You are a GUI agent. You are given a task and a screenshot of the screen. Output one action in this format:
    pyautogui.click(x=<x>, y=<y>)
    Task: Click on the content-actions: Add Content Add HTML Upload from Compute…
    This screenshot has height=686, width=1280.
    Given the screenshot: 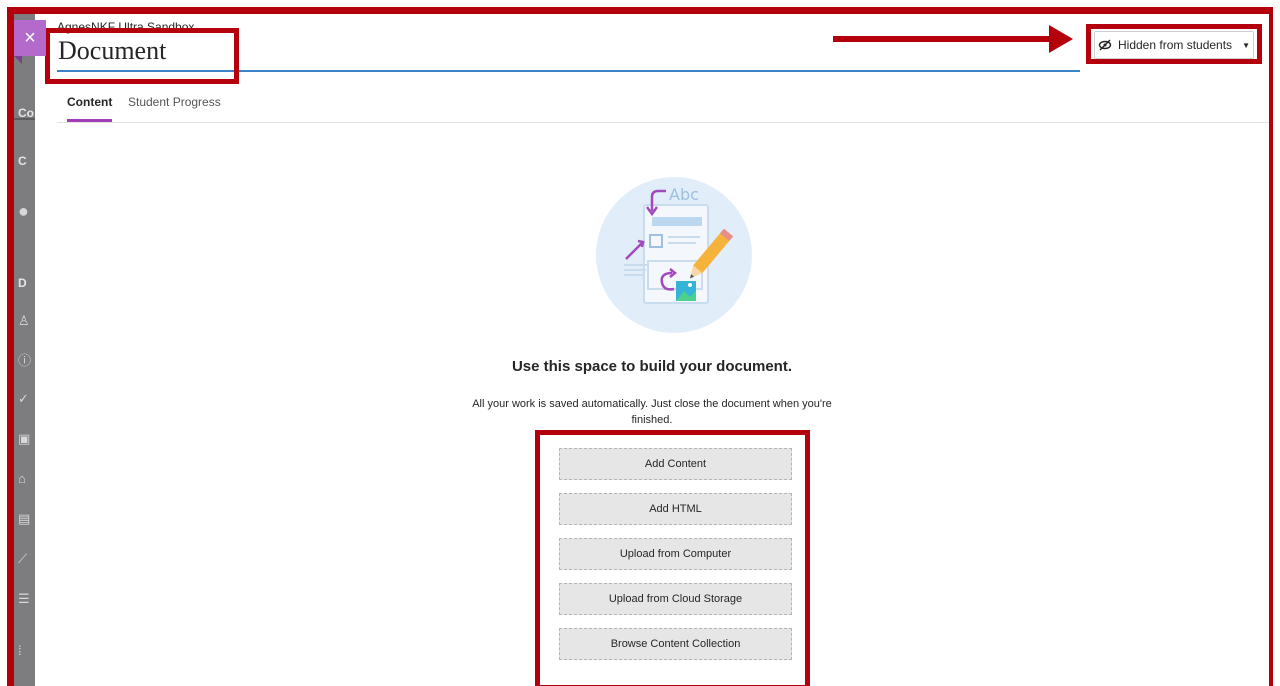 What is the action you would take?
    pyautogui.click(x=675, y=560)
    